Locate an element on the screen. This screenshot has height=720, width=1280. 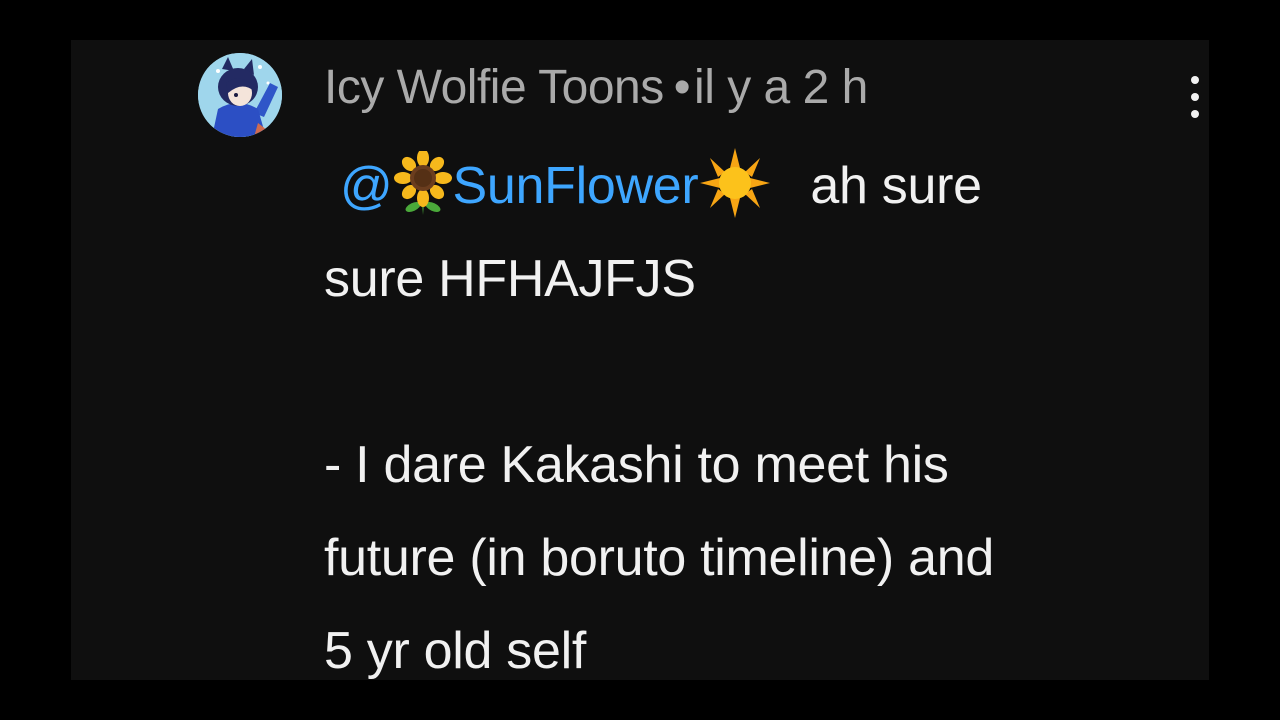
comment-line: future (in boruto timeline) and is located at coordinates (659, 558).